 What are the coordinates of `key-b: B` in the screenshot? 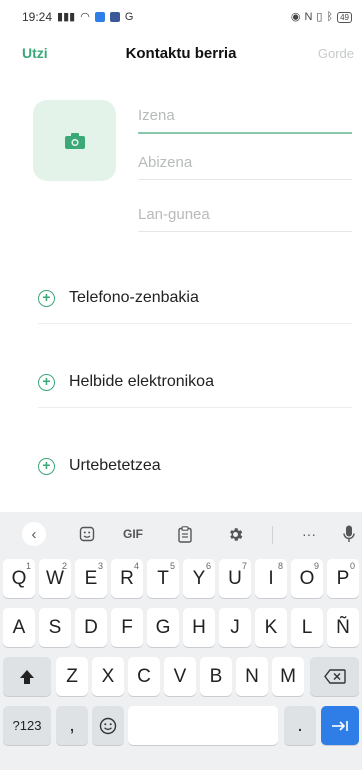 It's located at (216, 676).